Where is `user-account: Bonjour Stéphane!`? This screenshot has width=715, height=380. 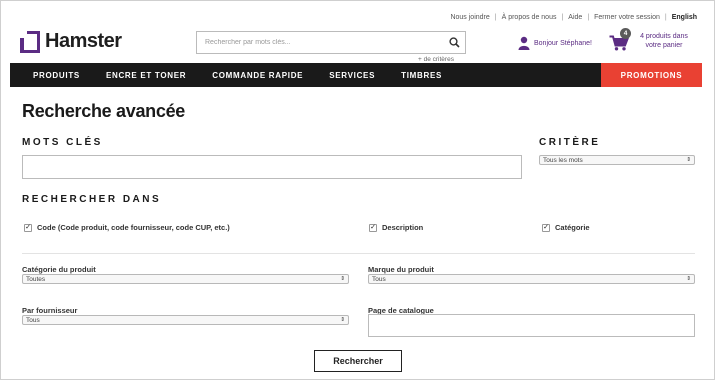
user-account: Bonjour Stéphane! is located at coordinates (555, 43).